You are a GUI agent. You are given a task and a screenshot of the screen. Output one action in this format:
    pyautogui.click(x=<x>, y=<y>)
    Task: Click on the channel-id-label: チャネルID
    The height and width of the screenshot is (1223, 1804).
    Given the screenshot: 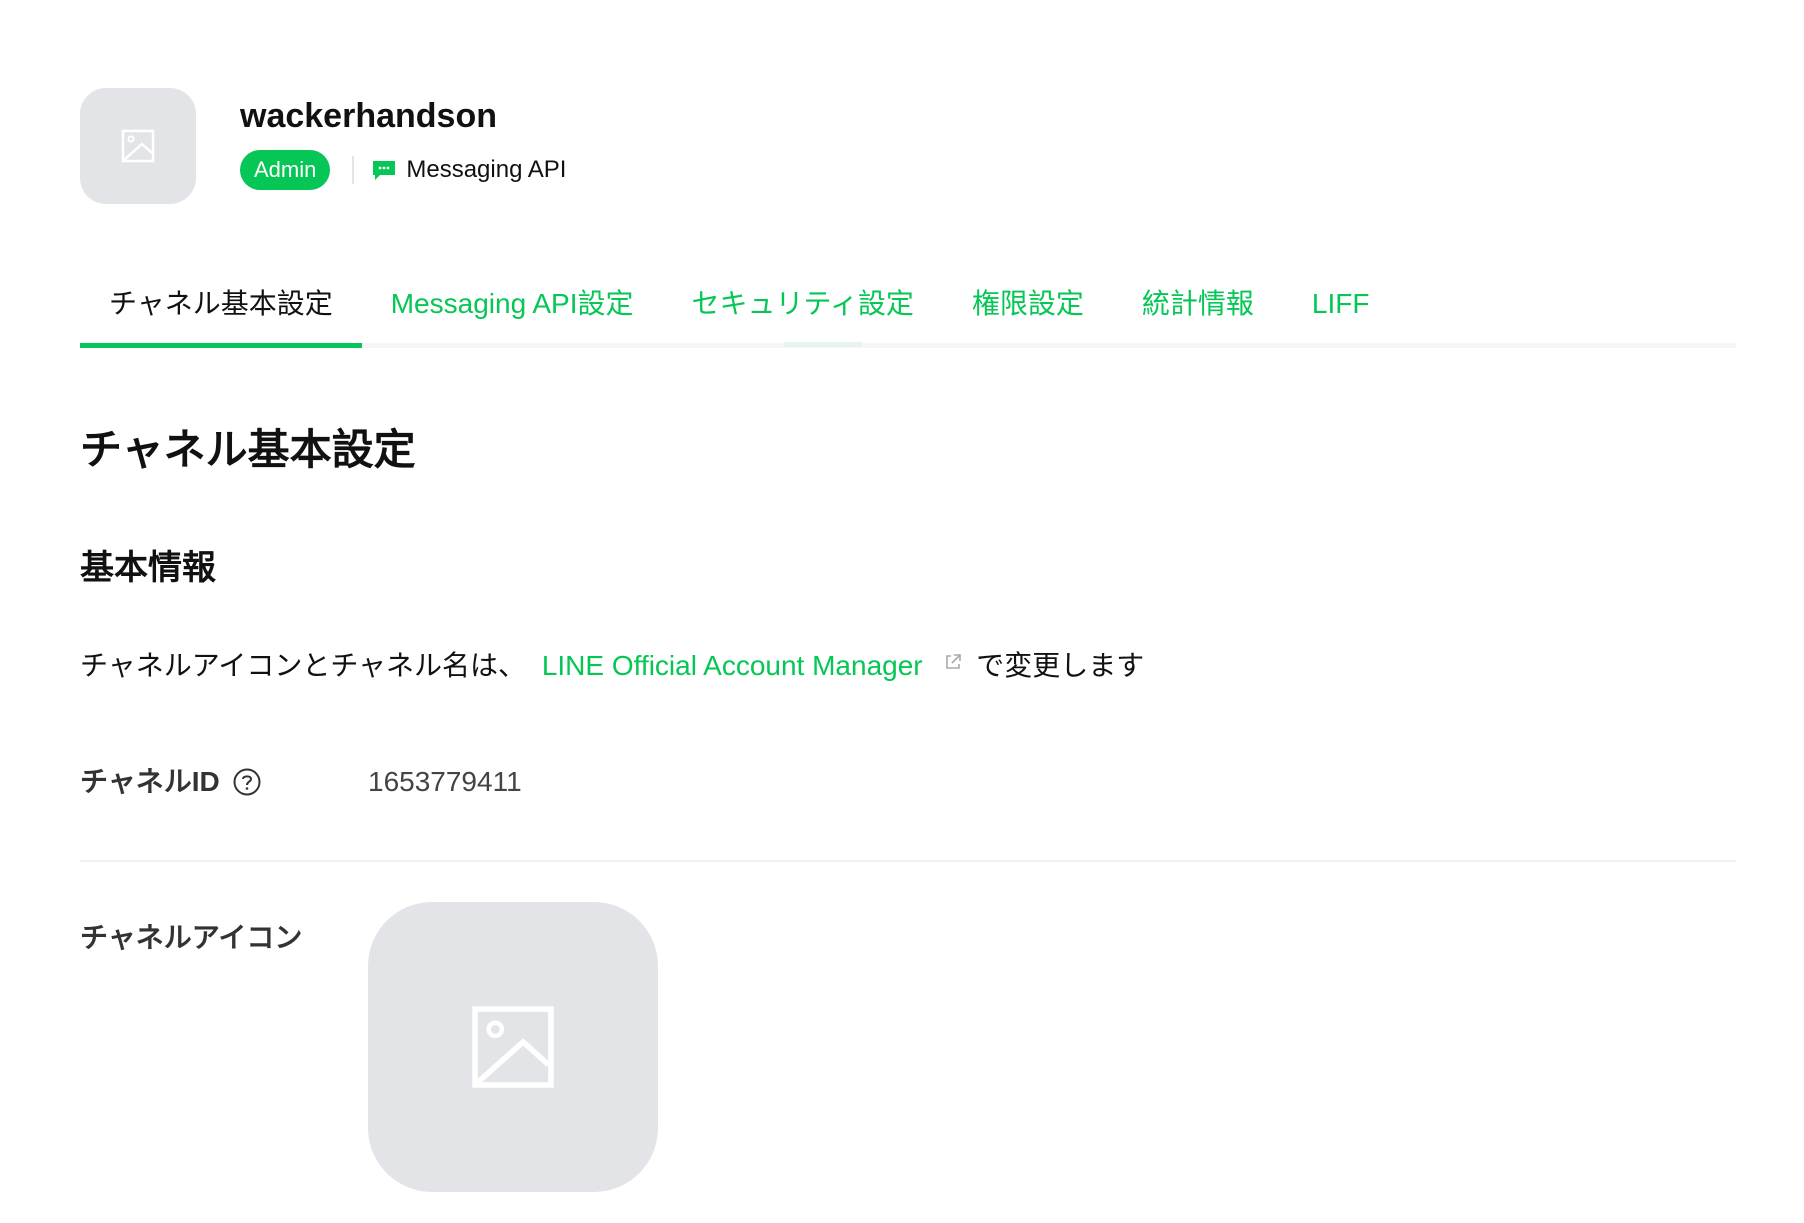 What is the action you would take?
    pyautogui.click(x=150, y=781)
    